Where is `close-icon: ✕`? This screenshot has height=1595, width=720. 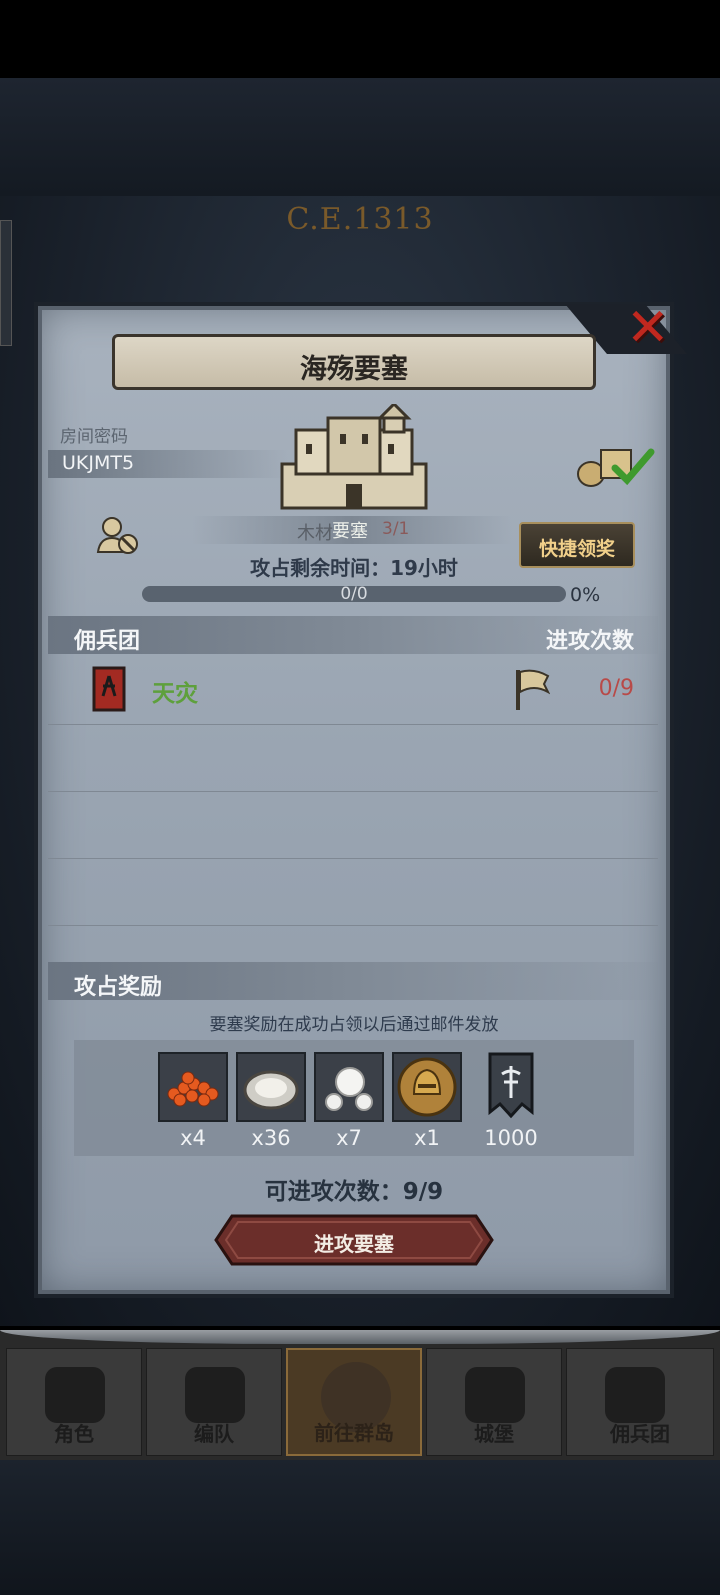 close-icon: ✕ is located at coordinates (648, 328).